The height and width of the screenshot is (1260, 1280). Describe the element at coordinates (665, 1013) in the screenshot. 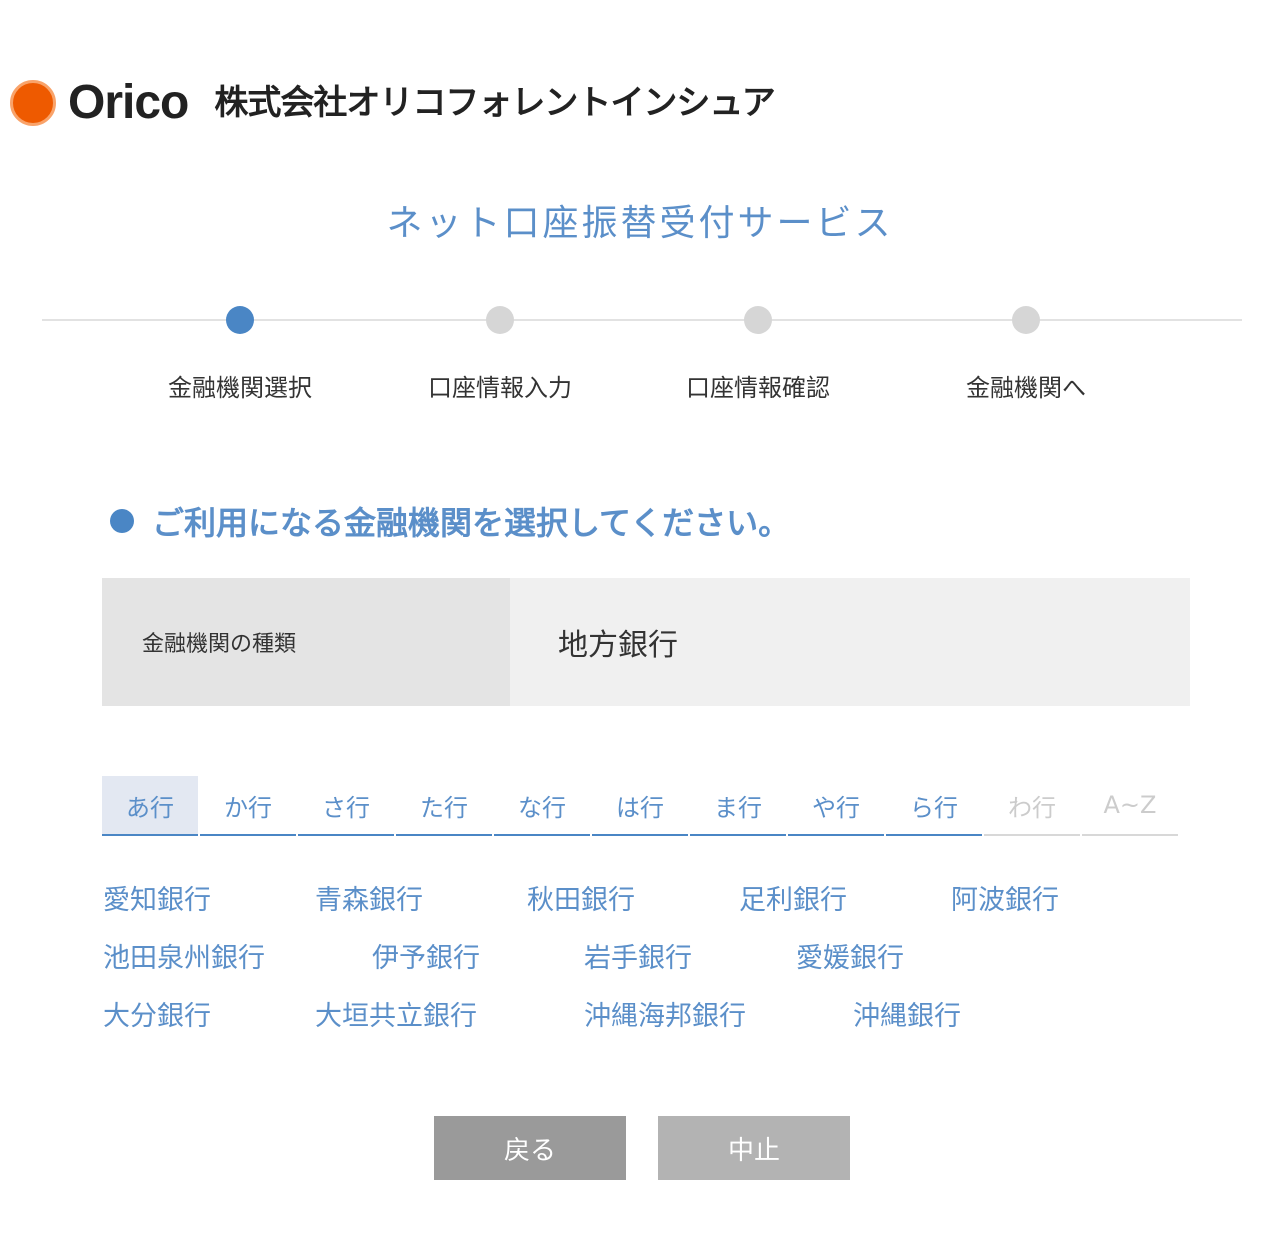

I see `bank-link-okinawa-kaiho: 沖縄海邦銀行` at that location.